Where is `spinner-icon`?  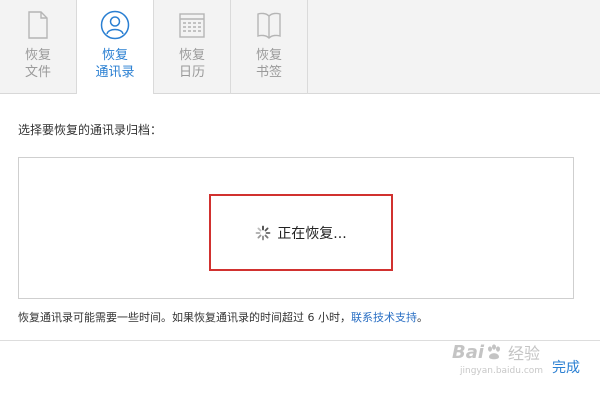
spinner-icon is located at coordinates (263, 232).